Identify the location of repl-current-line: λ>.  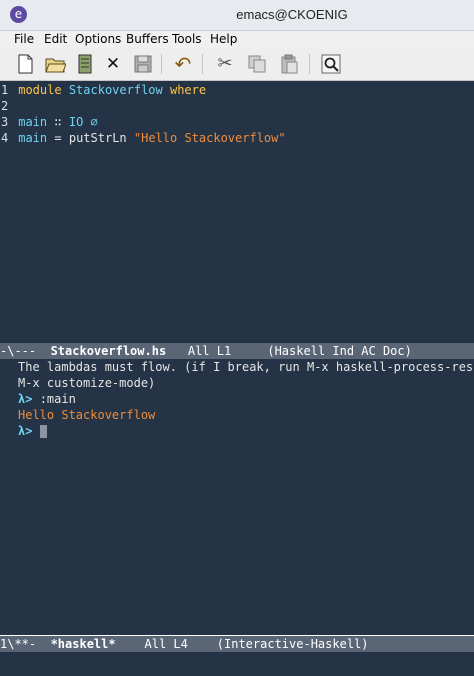
(32, 431).